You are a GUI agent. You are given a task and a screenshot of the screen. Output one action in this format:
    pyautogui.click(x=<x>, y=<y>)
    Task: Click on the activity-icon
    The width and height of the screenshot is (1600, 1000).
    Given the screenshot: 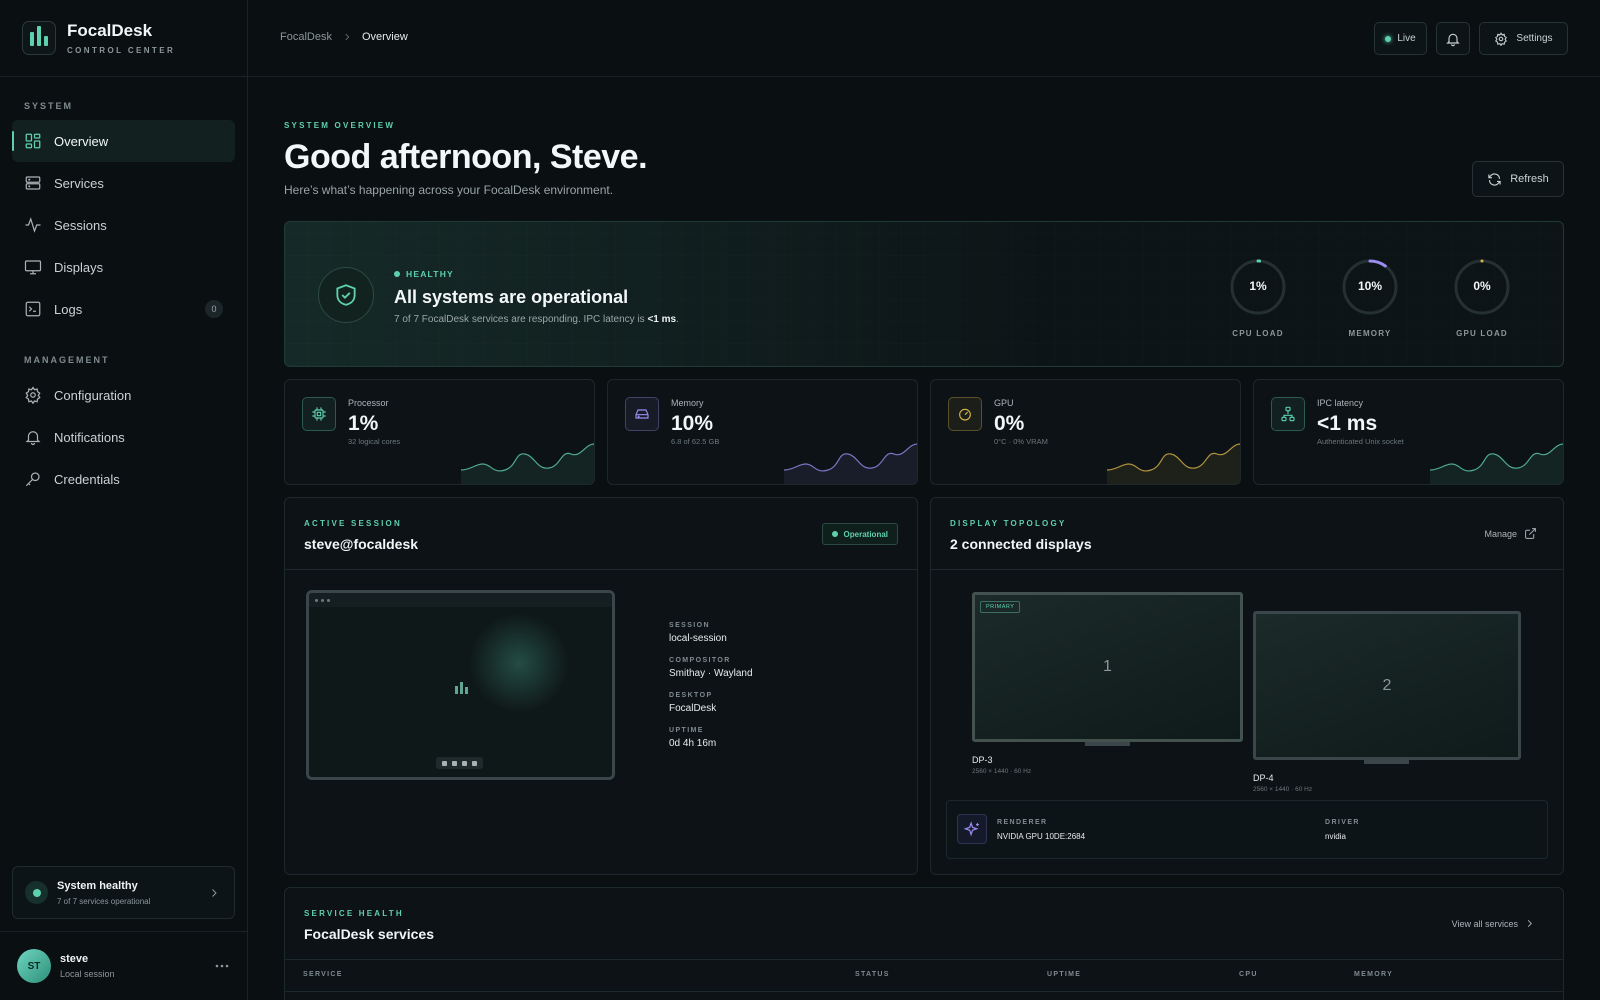 What is the action you would take?
    pyautogui.click(x=33, y=225)
    